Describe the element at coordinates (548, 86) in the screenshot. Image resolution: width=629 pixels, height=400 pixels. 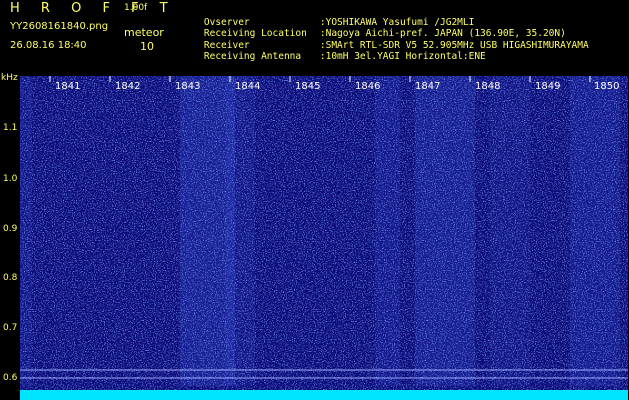
I see `time-label: 1849` at that location.